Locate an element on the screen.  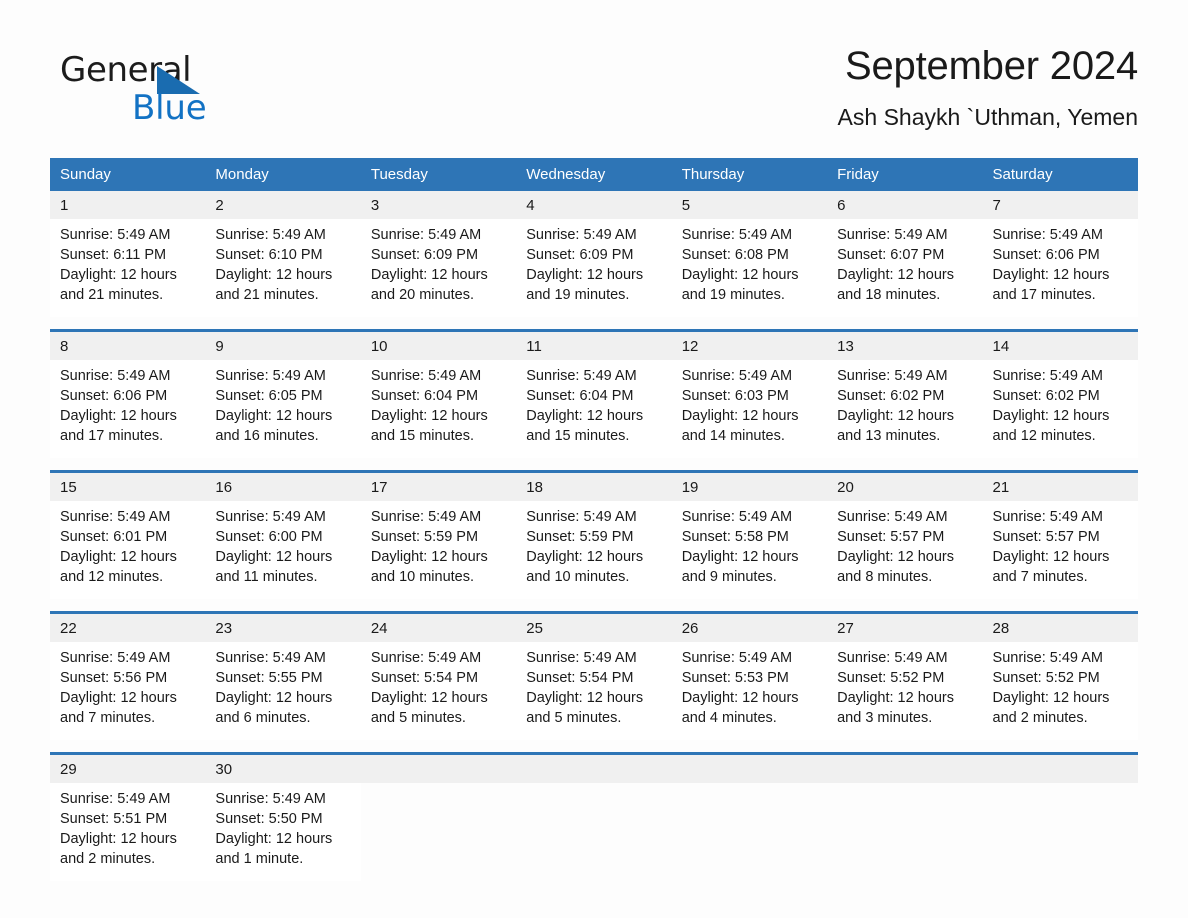
general-blue-logo: General Blue is located at coordinates (160, 93).